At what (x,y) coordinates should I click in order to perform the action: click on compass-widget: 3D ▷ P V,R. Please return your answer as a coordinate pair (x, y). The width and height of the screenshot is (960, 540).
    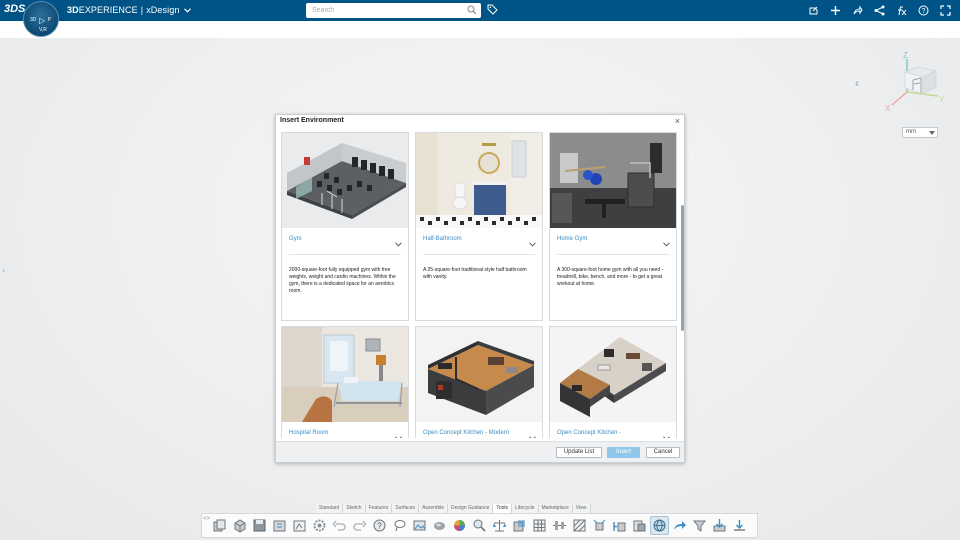
    Looking at the image, I should click on (41, 19).